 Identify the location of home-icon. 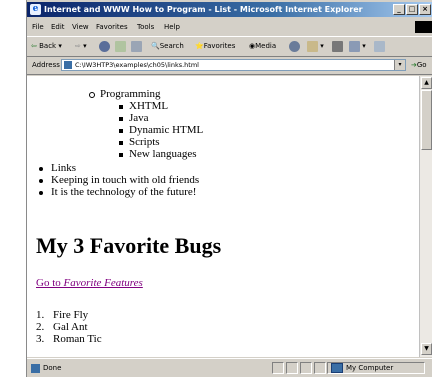
(136, 46).